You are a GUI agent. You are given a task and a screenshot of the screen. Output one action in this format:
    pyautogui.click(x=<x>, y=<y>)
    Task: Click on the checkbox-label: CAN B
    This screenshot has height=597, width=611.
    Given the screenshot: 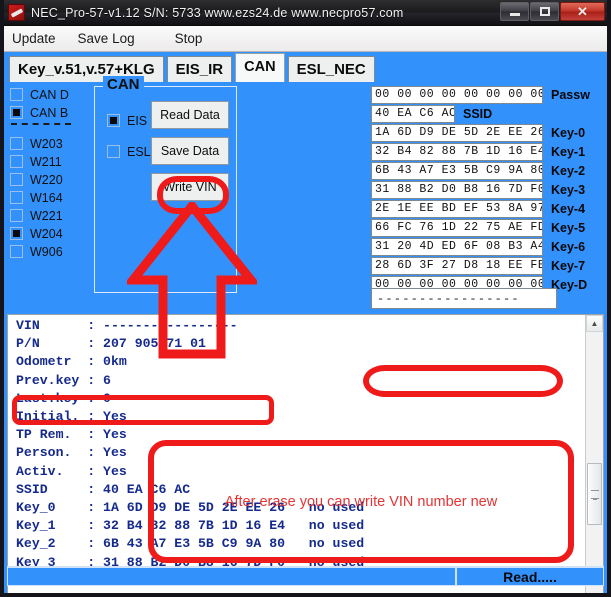 What is the action you would take?
    pyautogui.click(x=49, y=112)
    